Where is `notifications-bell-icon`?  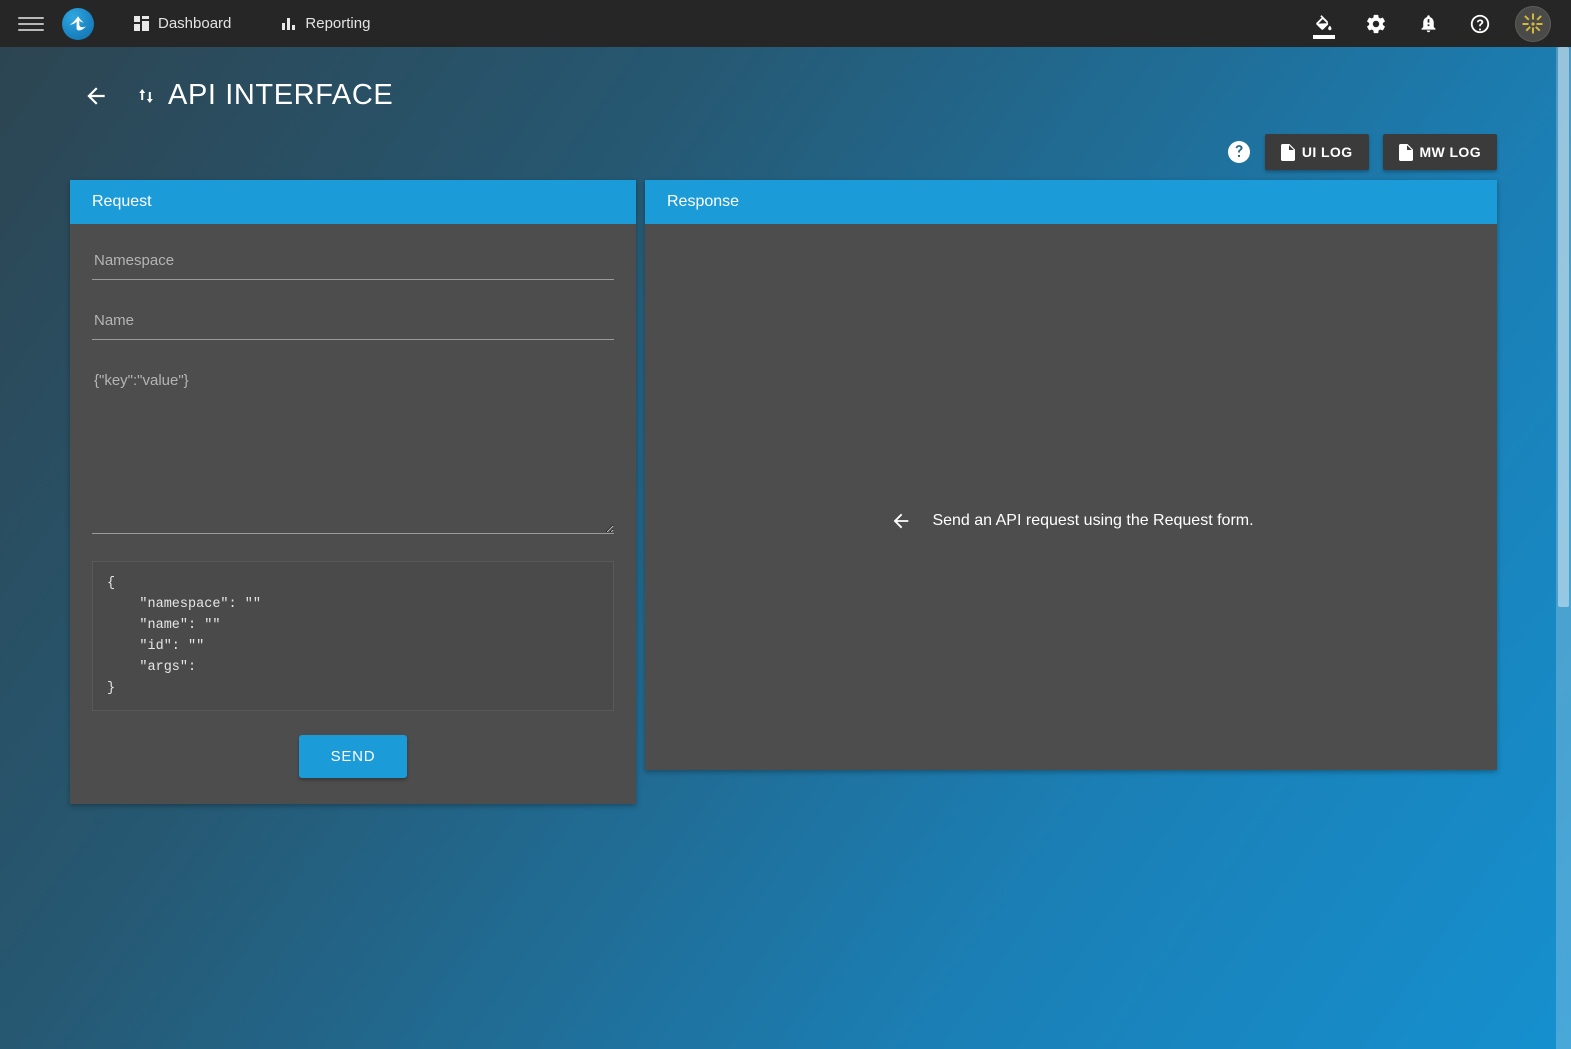 notifications-bell-icon is located at coordinates (1428, 24).